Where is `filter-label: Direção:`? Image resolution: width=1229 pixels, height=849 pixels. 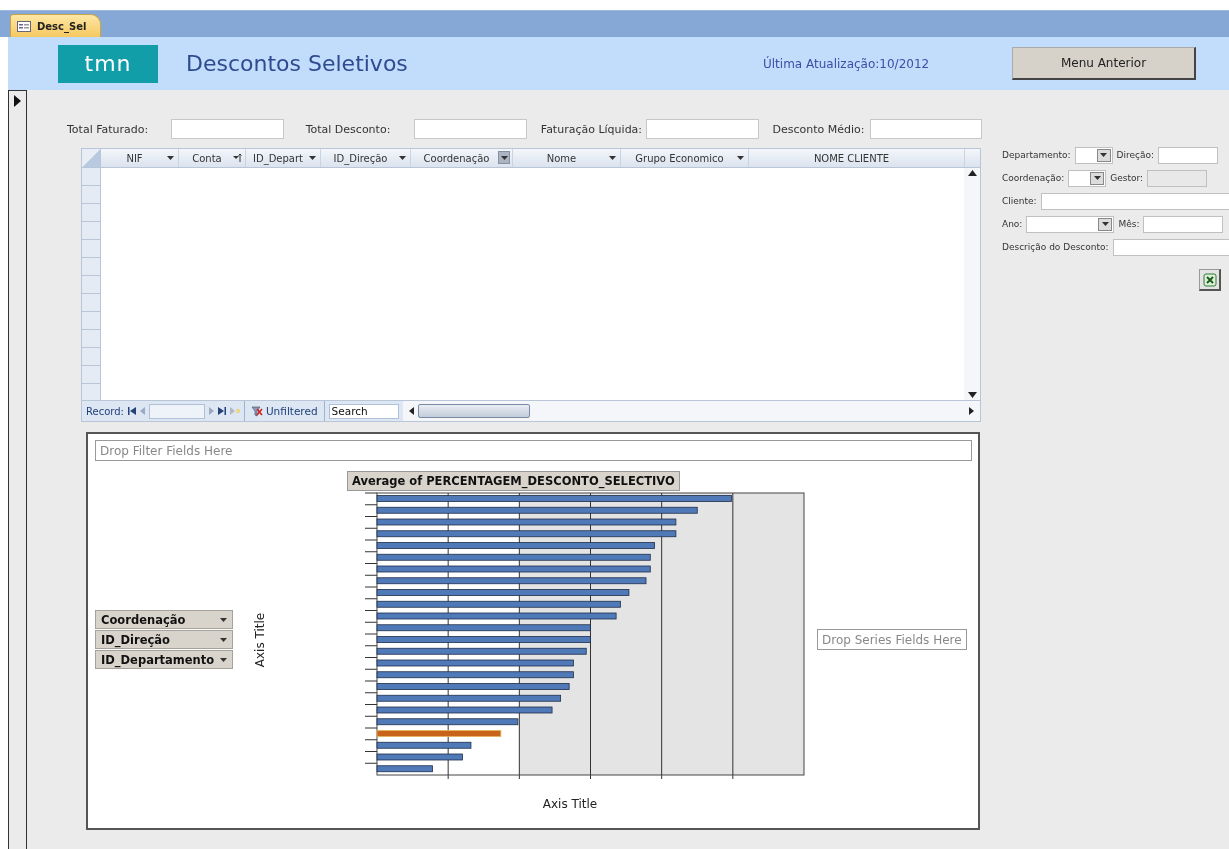
filter-label: Direção: is located at coordinates (1135, 155).